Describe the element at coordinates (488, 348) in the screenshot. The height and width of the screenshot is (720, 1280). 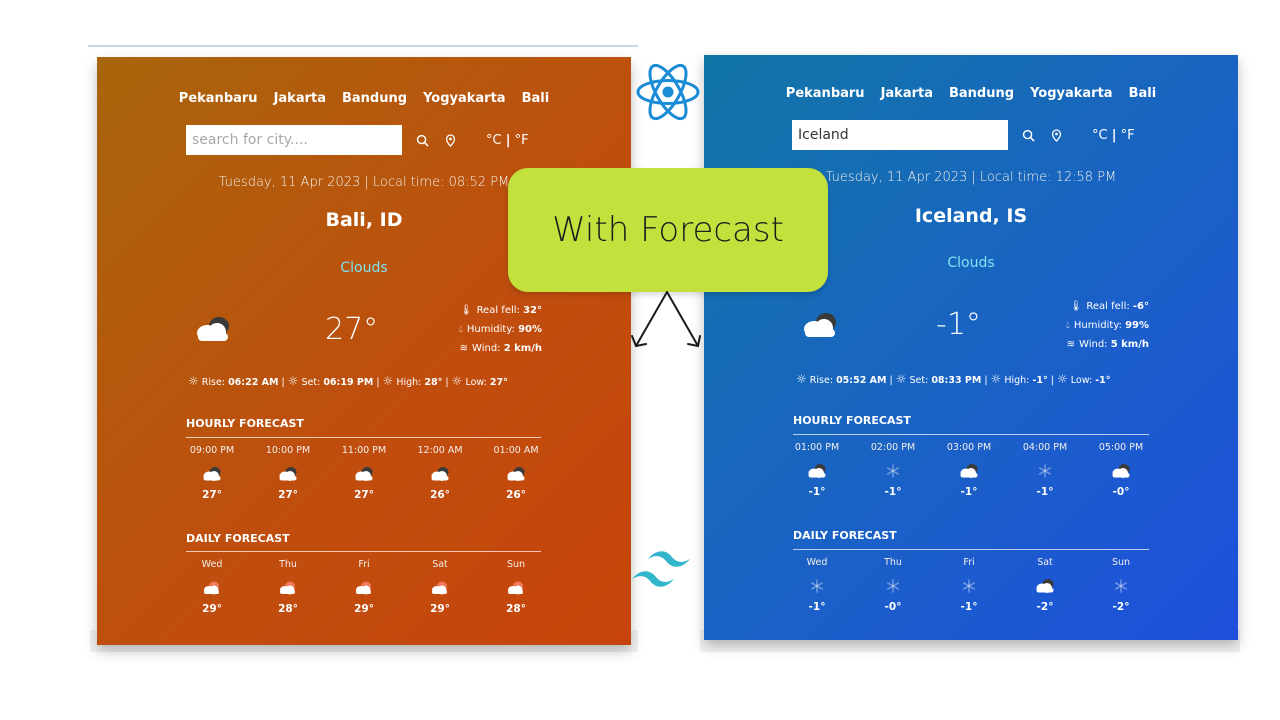
I see `wind-label: Wind:` at that location.